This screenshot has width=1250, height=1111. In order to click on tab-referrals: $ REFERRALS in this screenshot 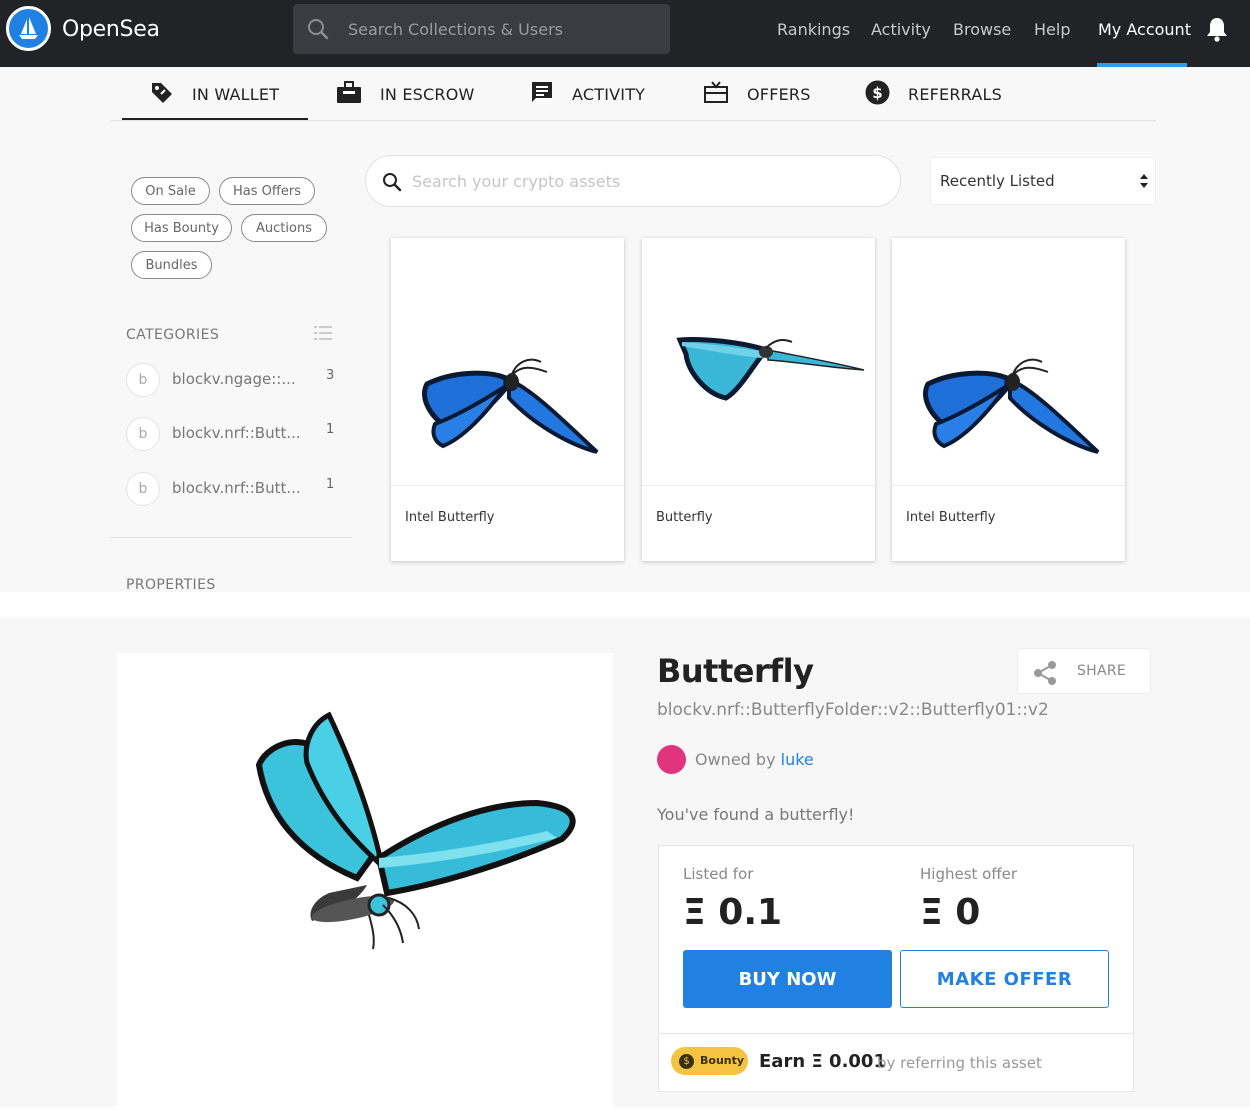, I will do `click(933, 94)`.